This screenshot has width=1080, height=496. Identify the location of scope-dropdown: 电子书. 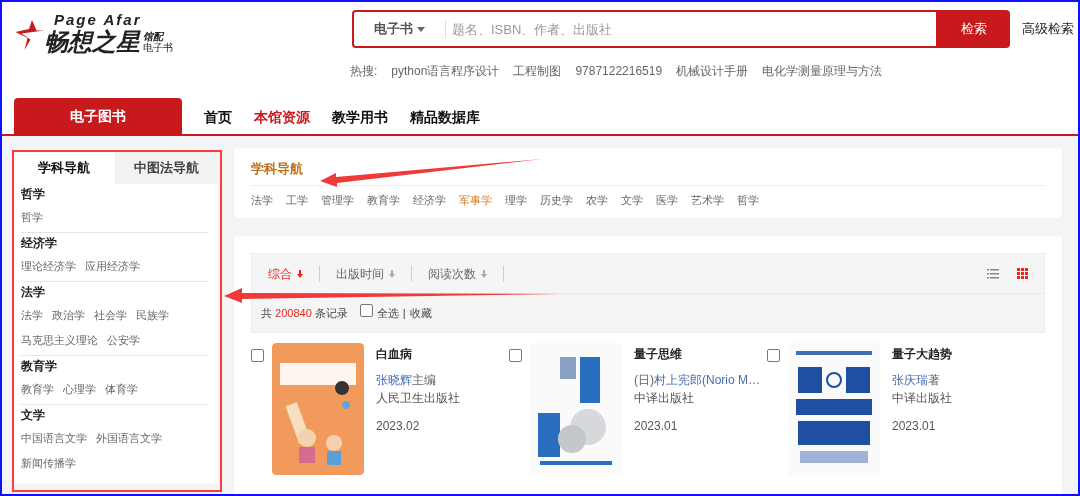
(399, 29).